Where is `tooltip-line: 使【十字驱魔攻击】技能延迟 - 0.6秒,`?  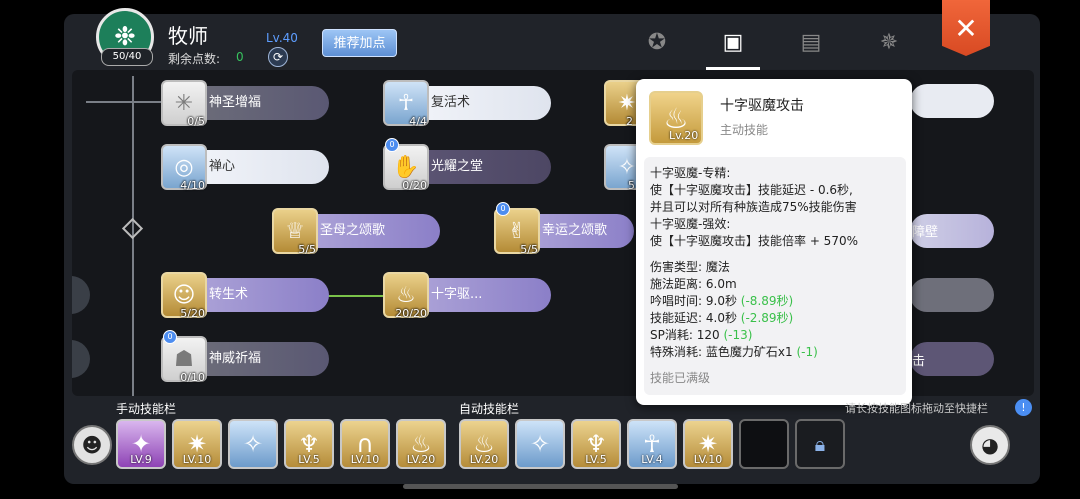
tooltip-line: 使【十字驱魔攻击】技能延迟 - 0.6秒, is located at coordinates (751, 190).